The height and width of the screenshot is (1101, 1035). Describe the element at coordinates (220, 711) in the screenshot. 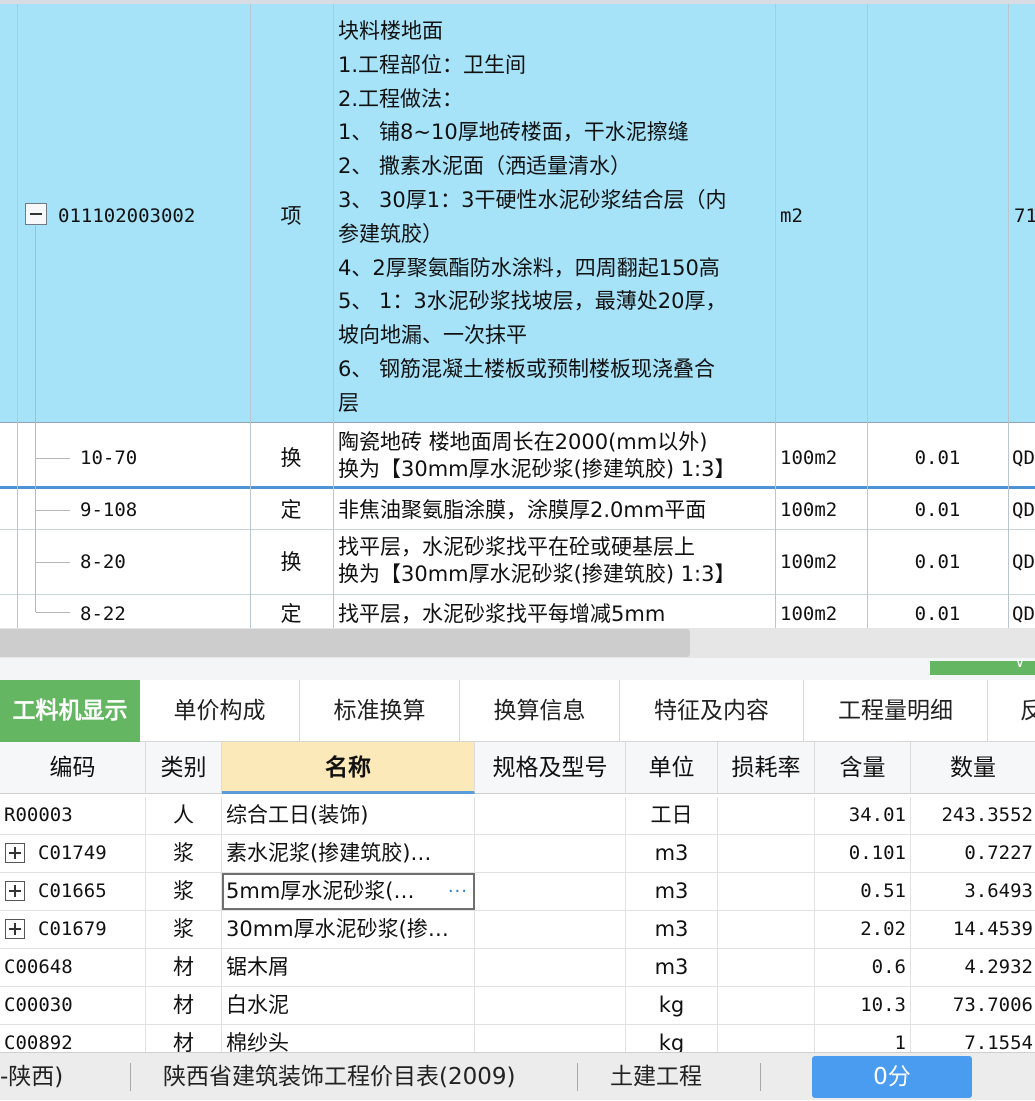

I see `tab-unit-price-composition: 单价构成` at that location.